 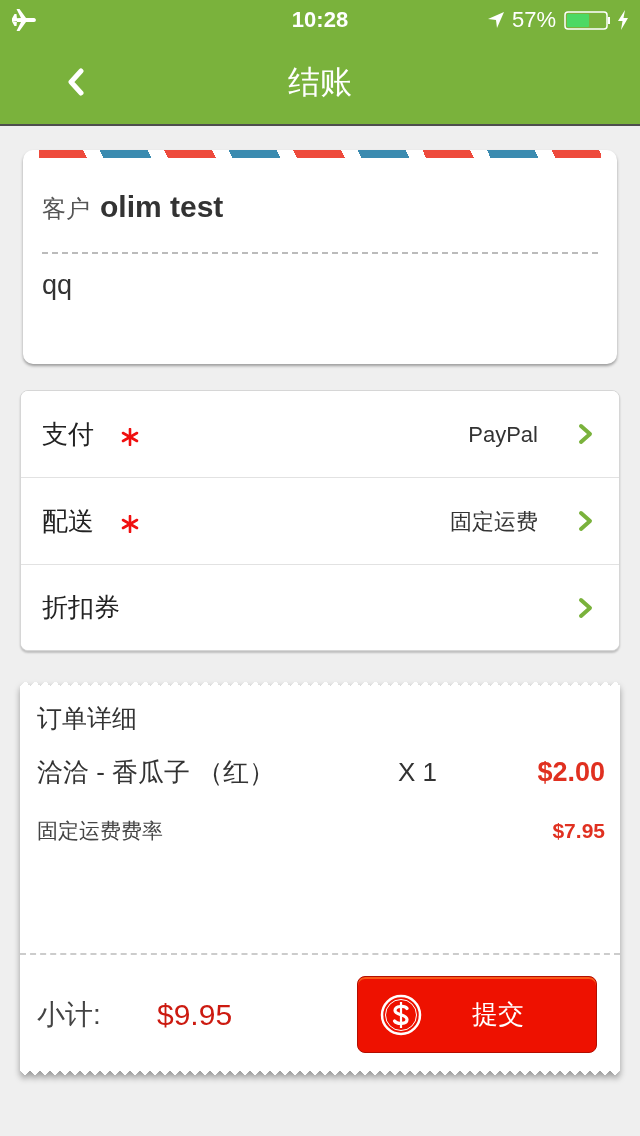 What do you see at coordinates (578, 831) in the screenshot?
I see `fee-amount: $7.95` at bounding box center [578, 831].